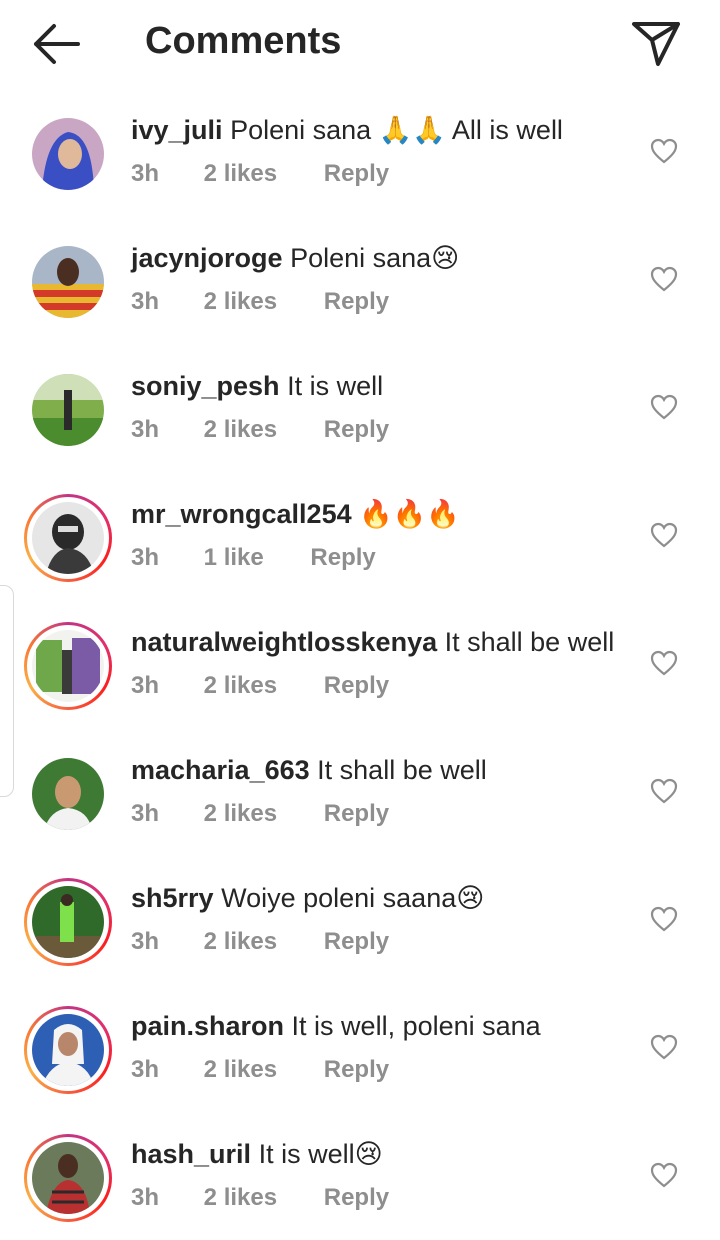 The height and width of the screenshot is (1240, 720). Describe the element at coordinates (375, 258) in the screenshot. I see `comment-body: Poleni sana😢` at that location.